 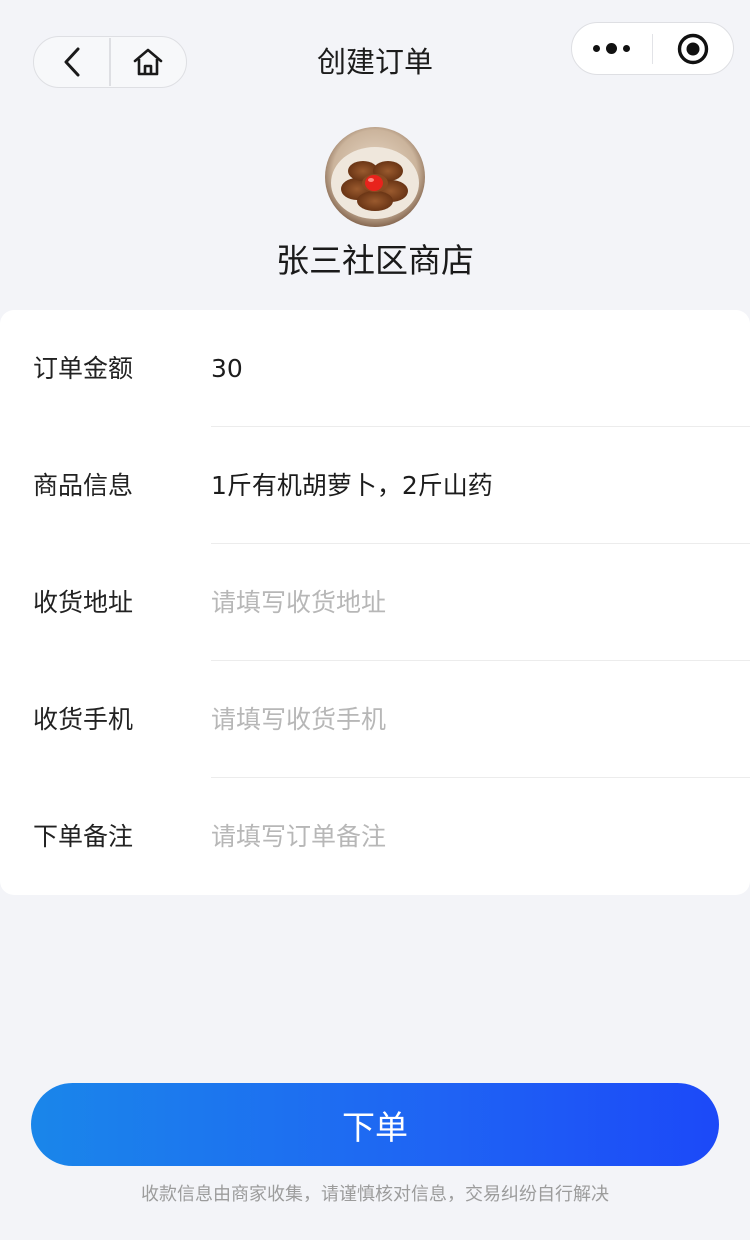 I want to click on target-circle-icon, so click(x=693, y=48).